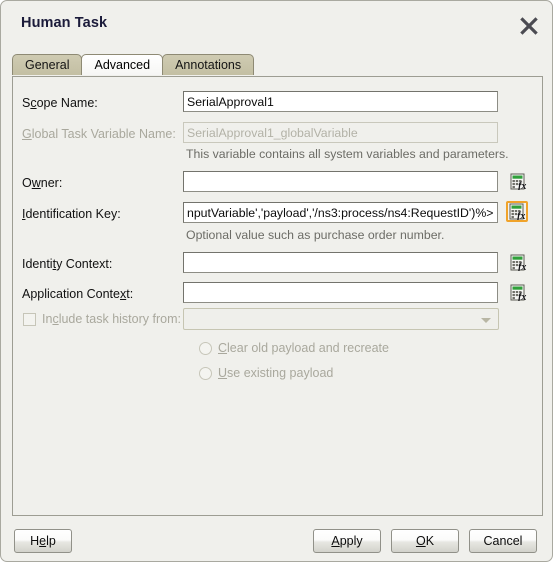 The width and height of the screenshot is (553, 562). I want to click on radio-use-existing-payload, so click(205, 373).